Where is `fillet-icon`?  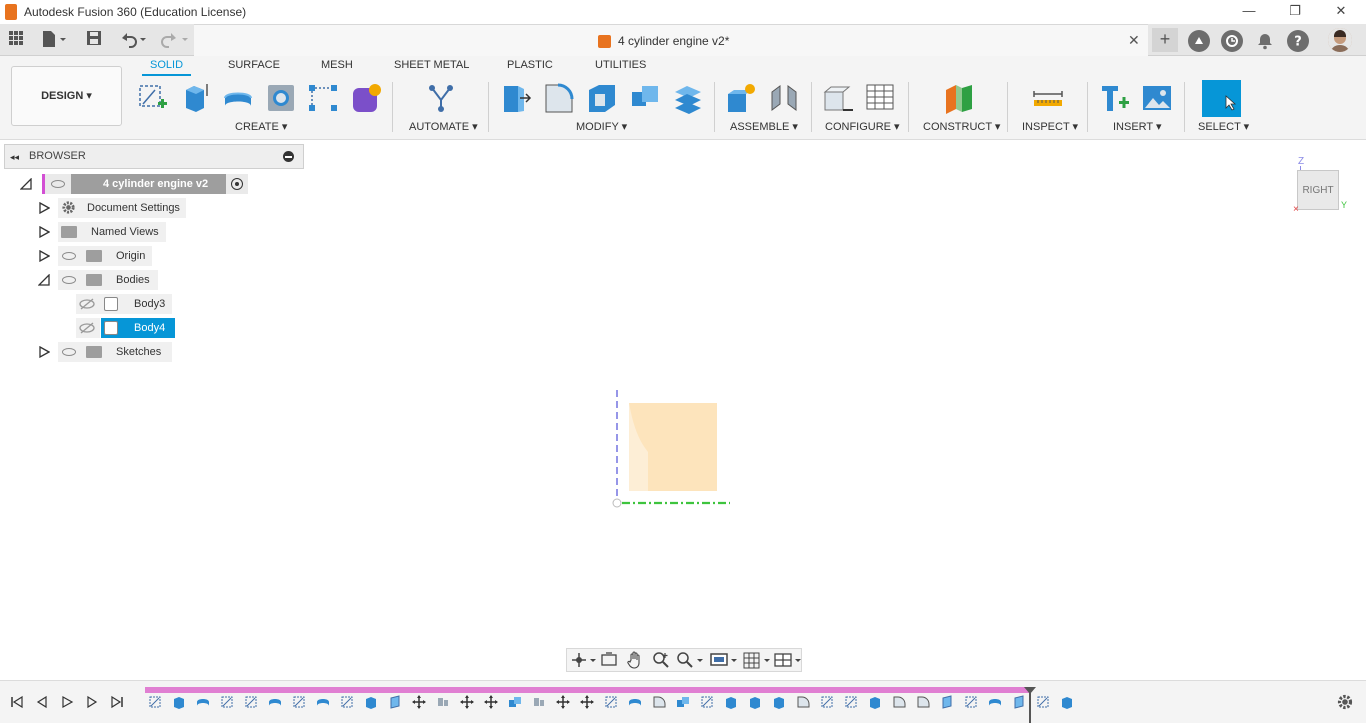
fillet-icon is located at coordinates (559, 98).